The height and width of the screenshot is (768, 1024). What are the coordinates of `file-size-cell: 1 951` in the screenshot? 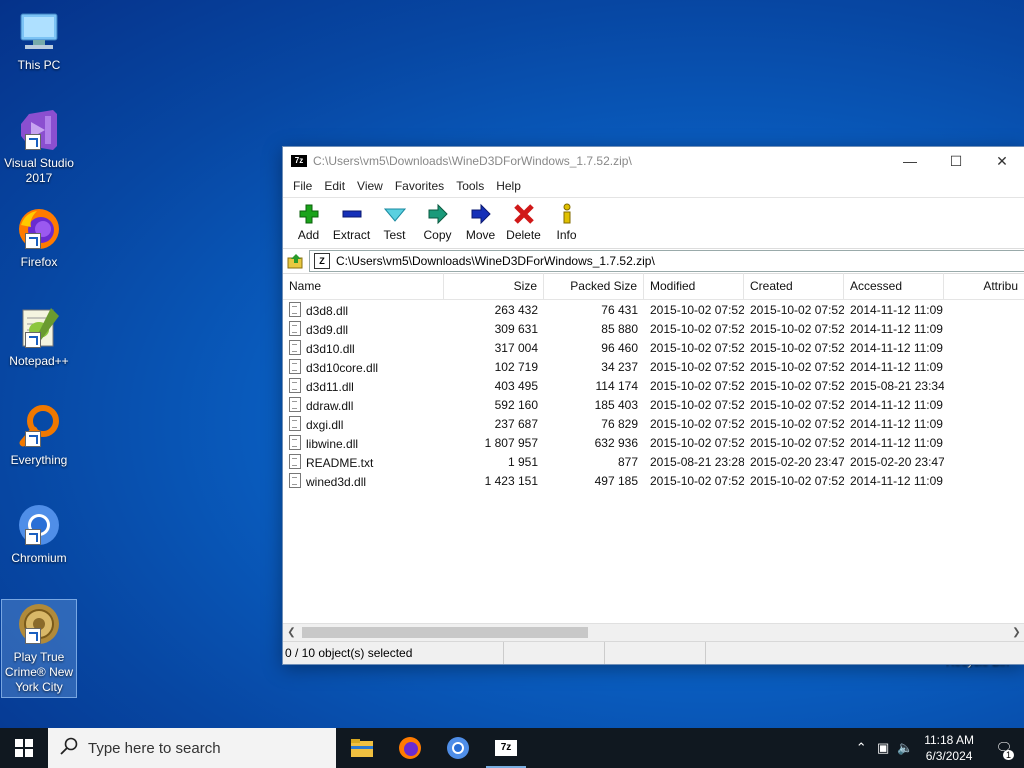 It's located at (522, 461).